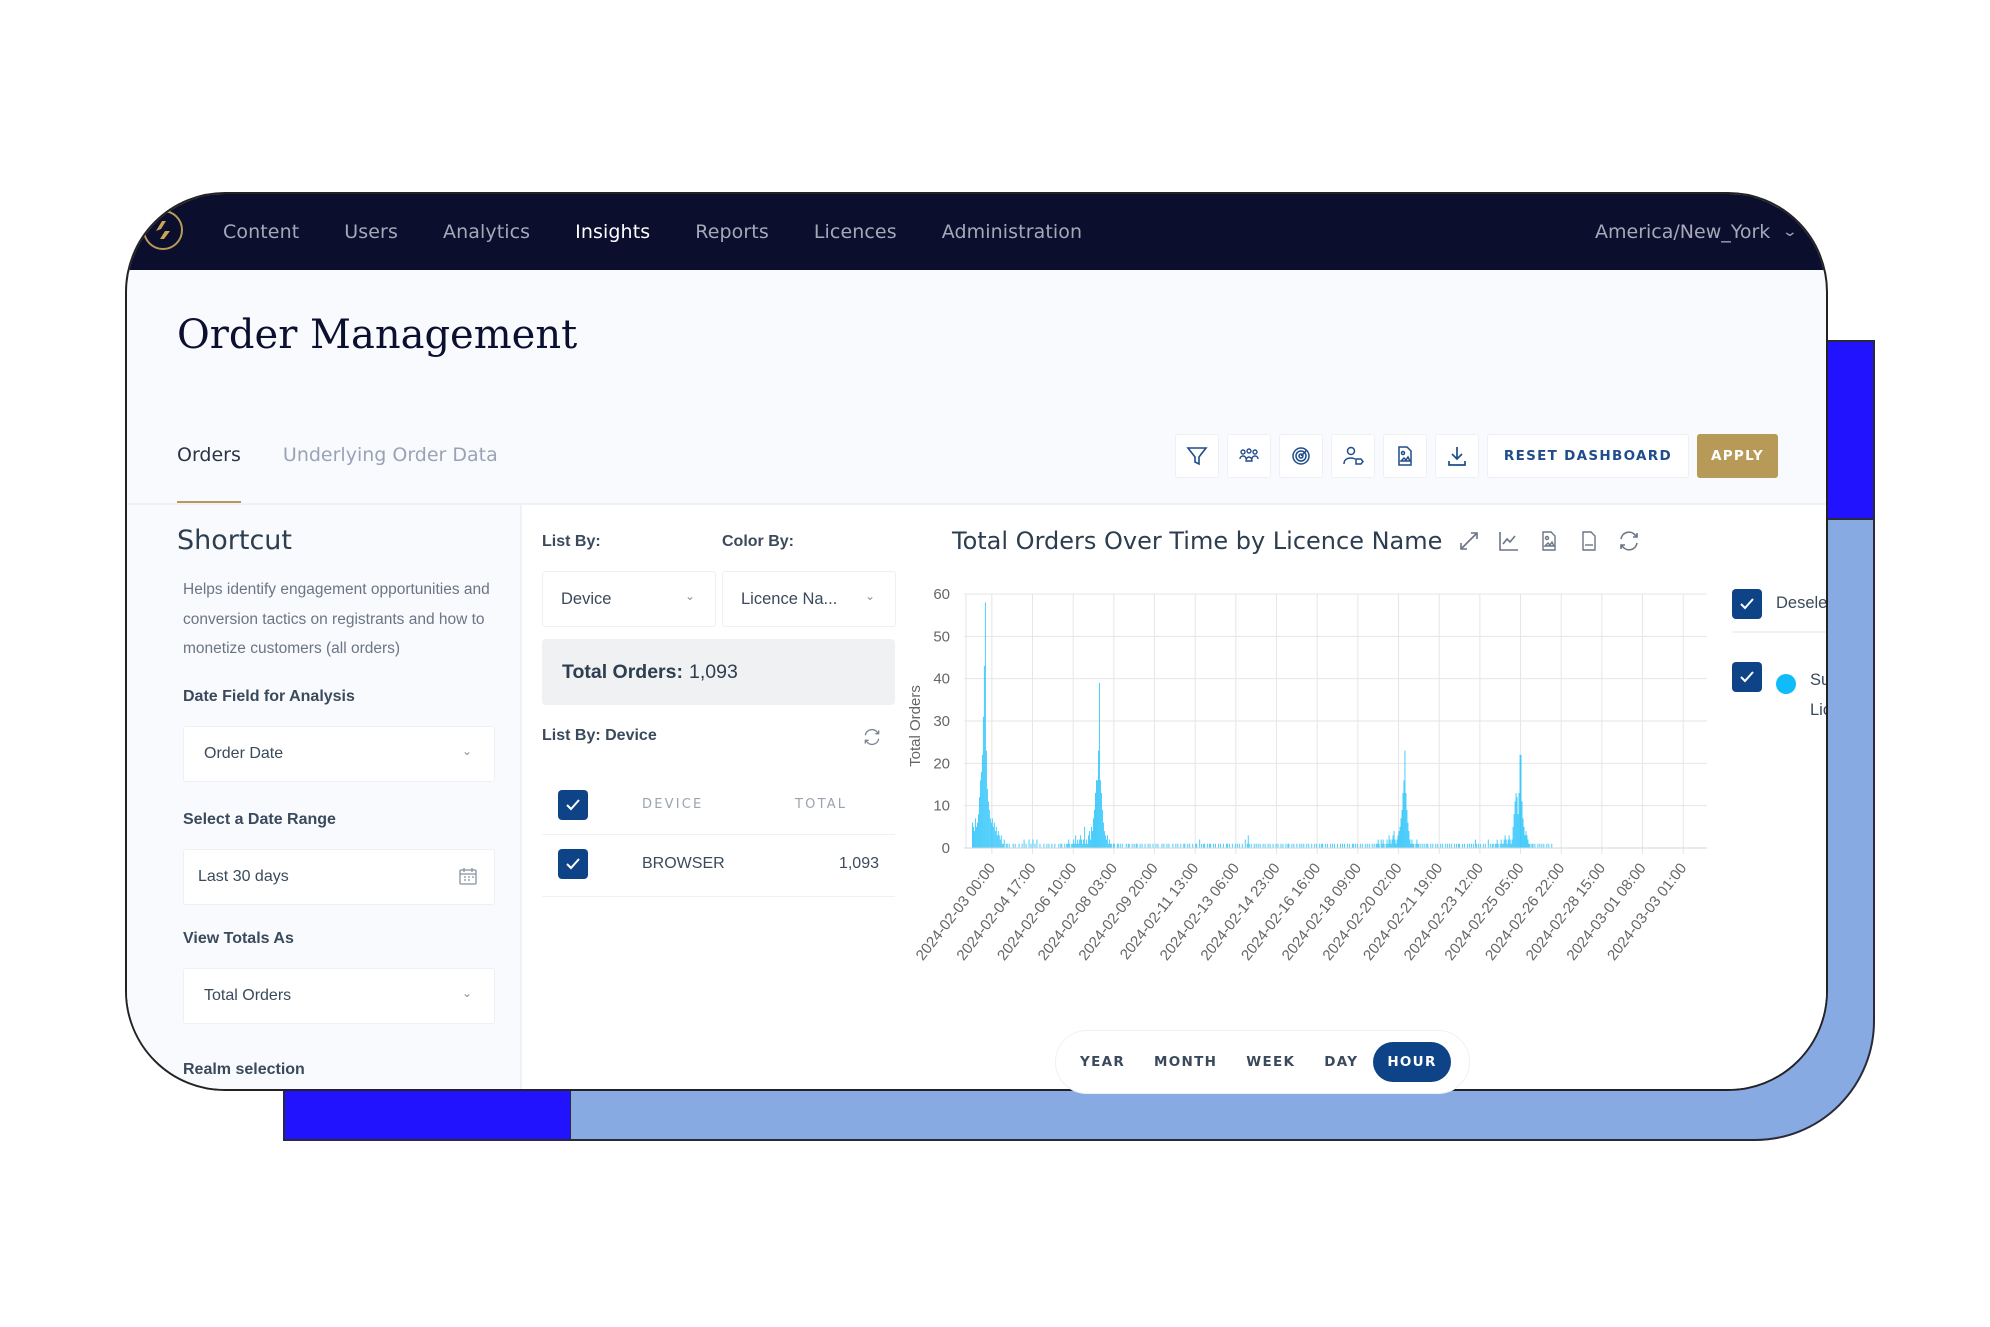 Image resolution: width=1990 pixels, height=1327 pixels. What do you see at coordinates (1696, 232) in the screenshot?
I see `timezone-select: America/New_York ⌄` at bounding box center [1696, 232].